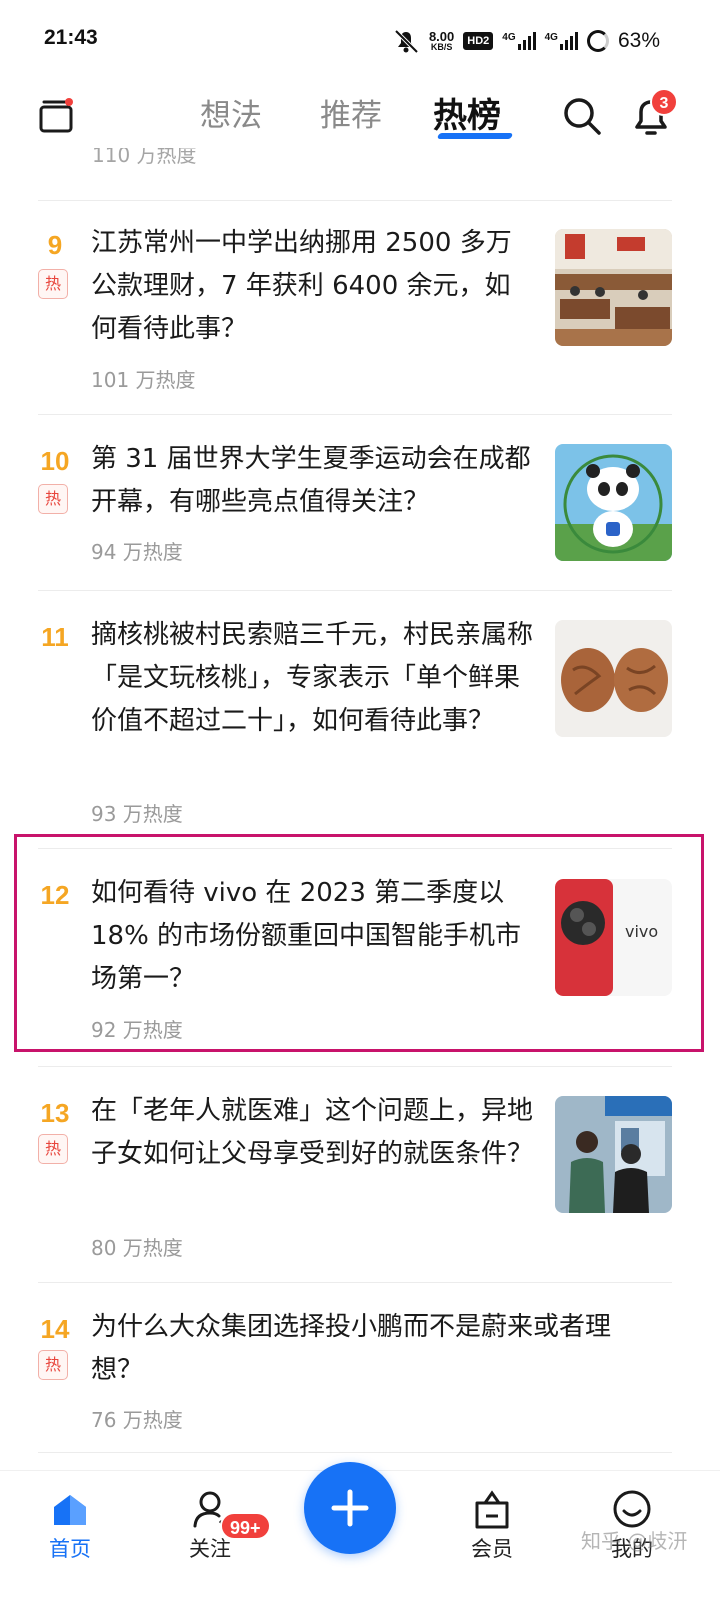 The width and height of the screenshot is (720, 1607). I want to click on hospital-thumbnail, so click(613, 1154).